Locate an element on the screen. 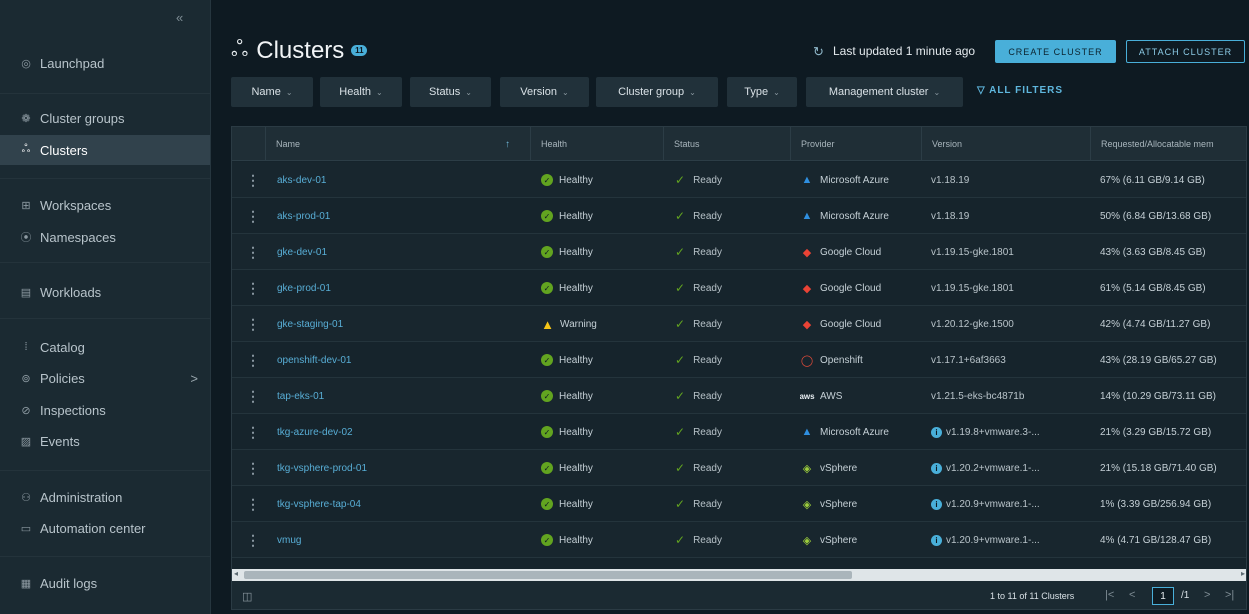 The width and height of the screenshot is (1249, 614). sidebar-item-launchpad: ◎ Launchpad is located at coordinates (105, 63).